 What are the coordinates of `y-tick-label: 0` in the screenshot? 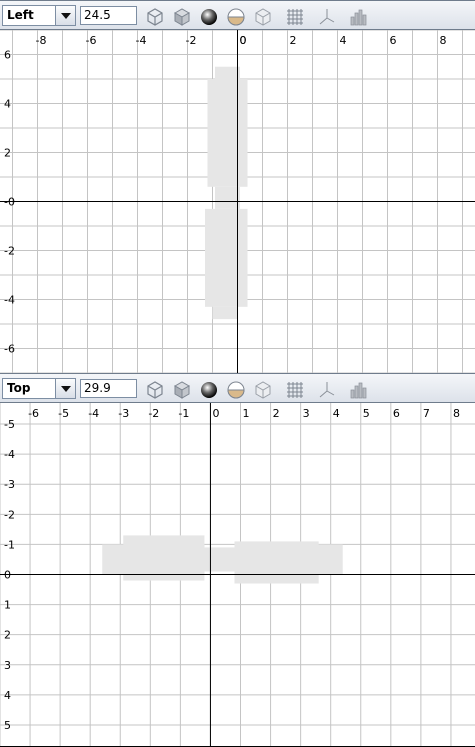 It's located at (7, 575).